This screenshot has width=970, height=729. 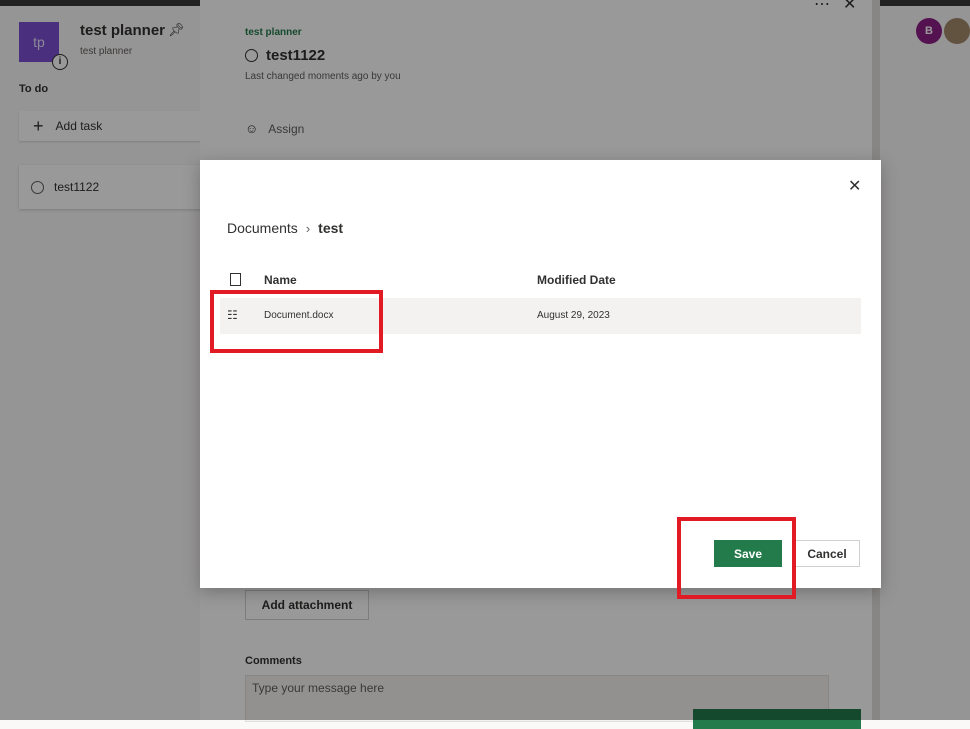 What do you see at coordinates (827, 553) in the screenshot?
I see `cancel-button: Cancel` at bounding box center [827, 553].